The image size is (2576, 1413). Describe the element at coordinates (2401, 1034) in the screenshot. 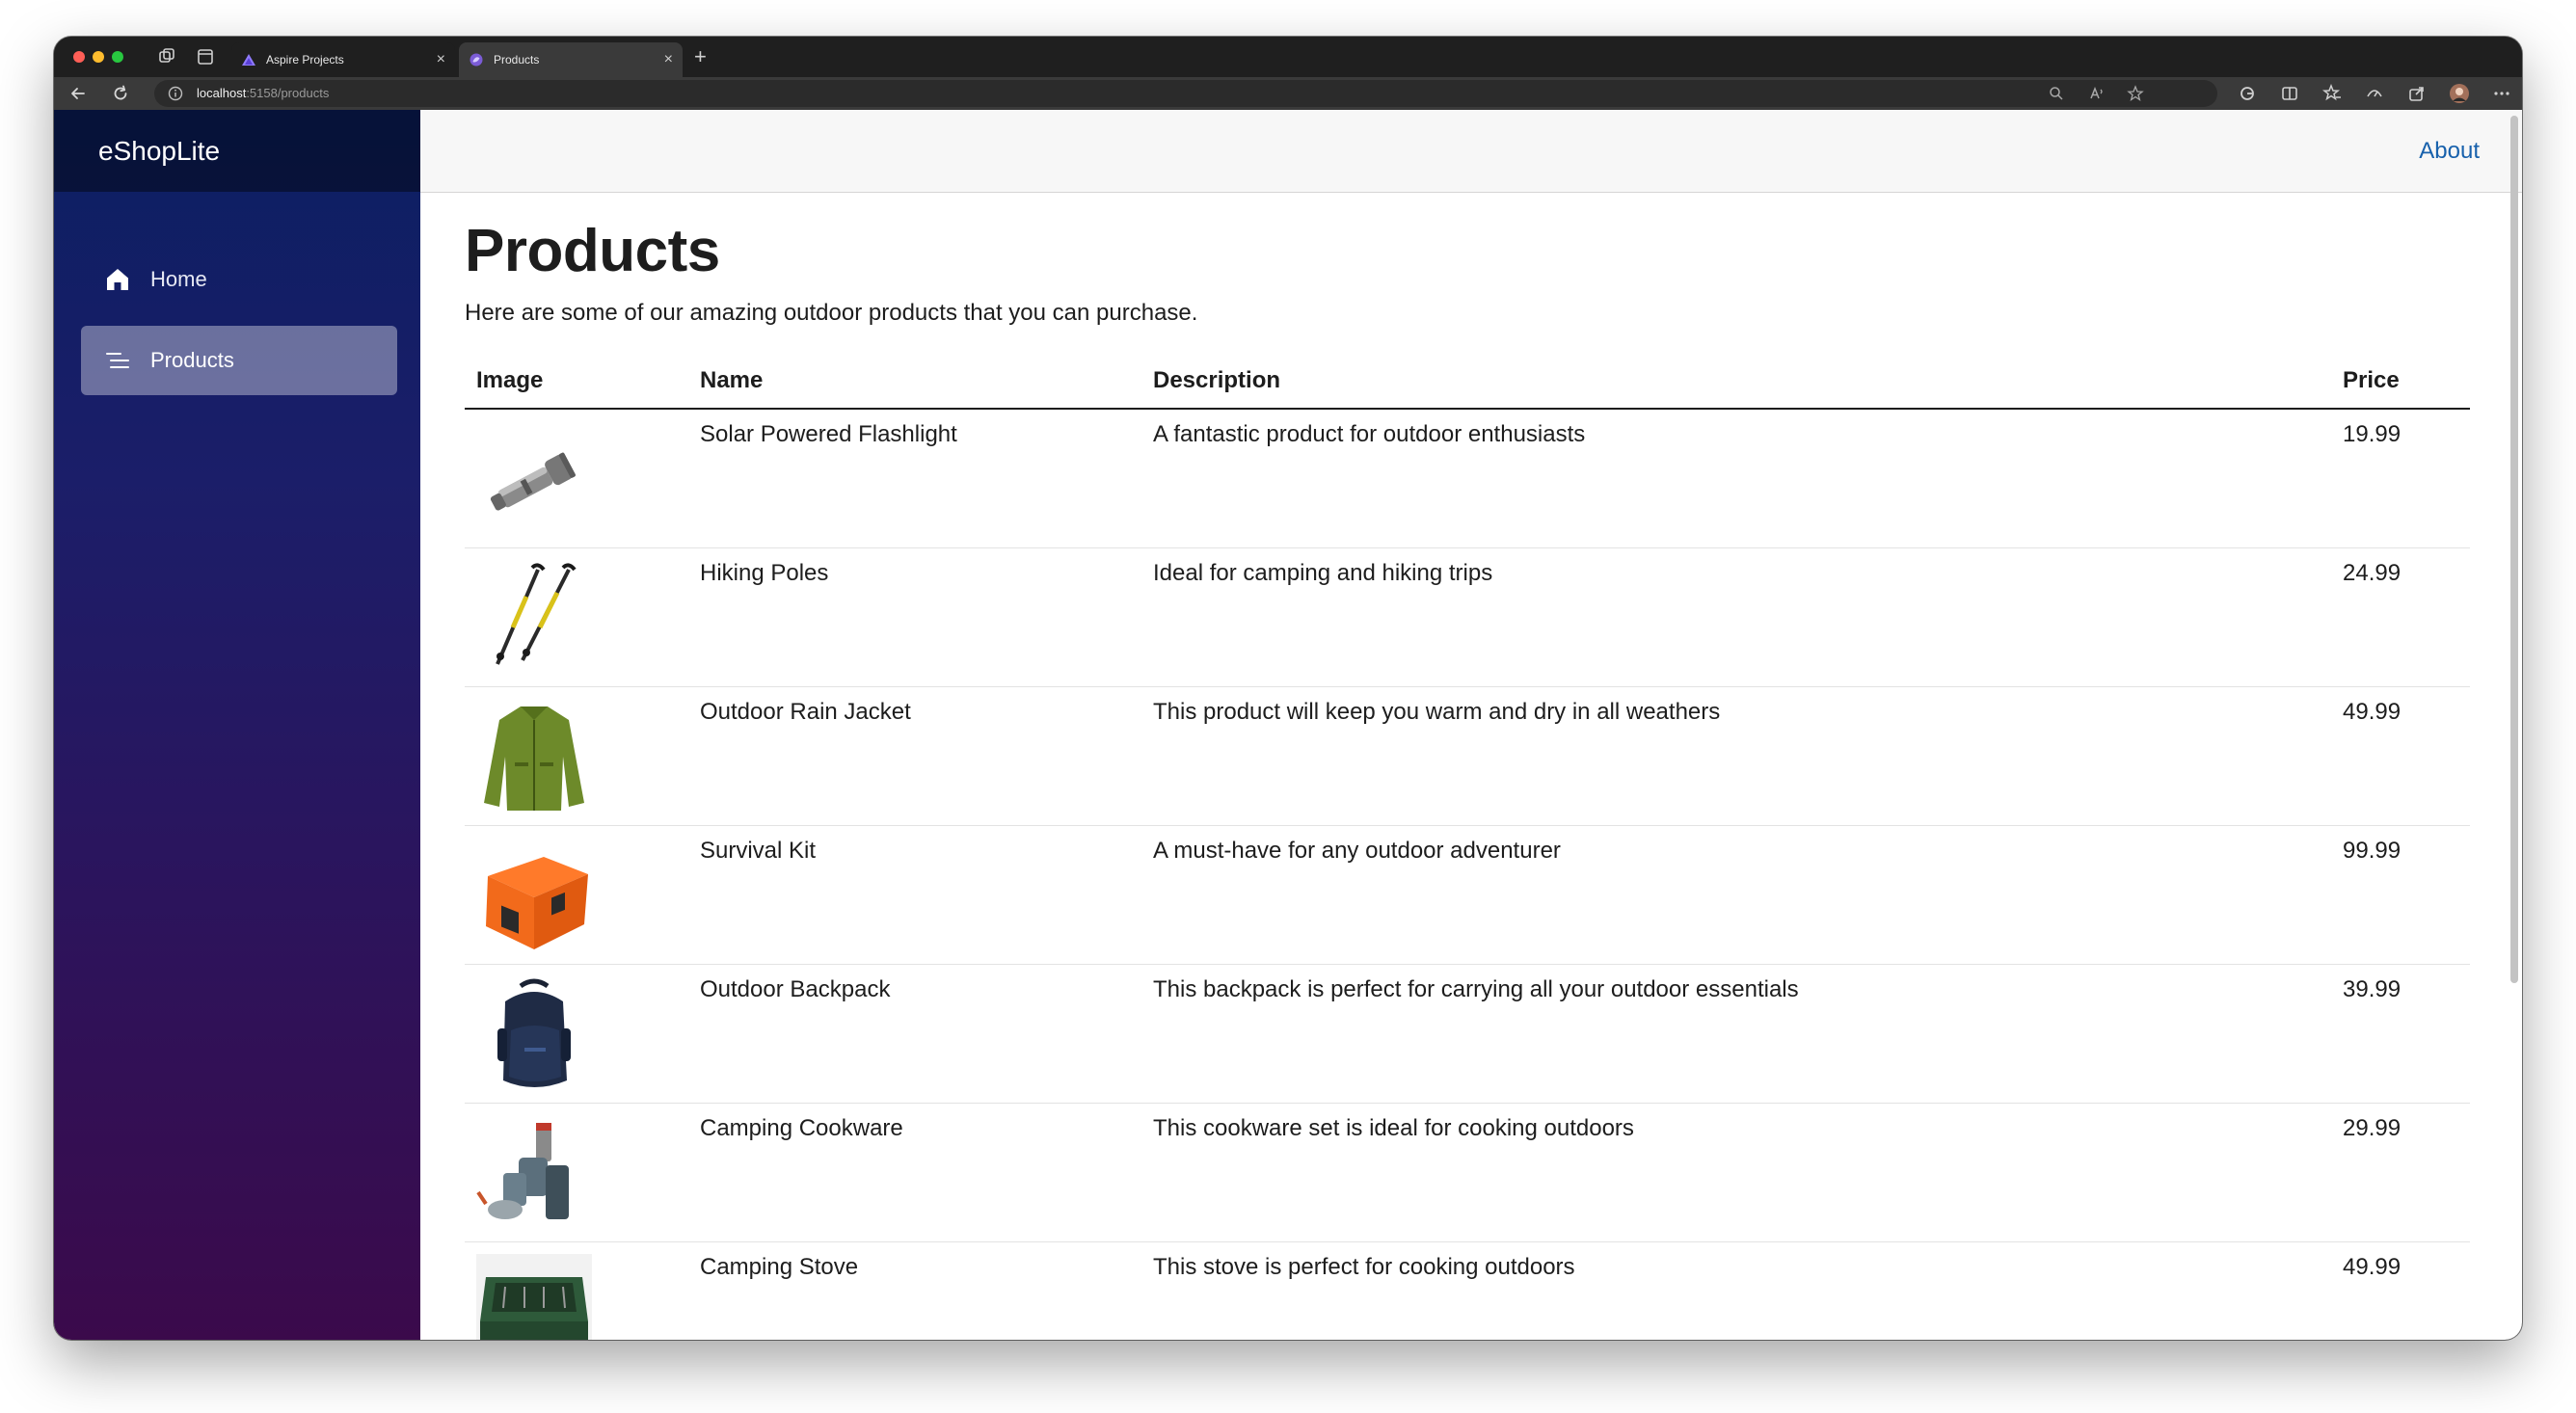

I see `product-price: 39.99` at that location.